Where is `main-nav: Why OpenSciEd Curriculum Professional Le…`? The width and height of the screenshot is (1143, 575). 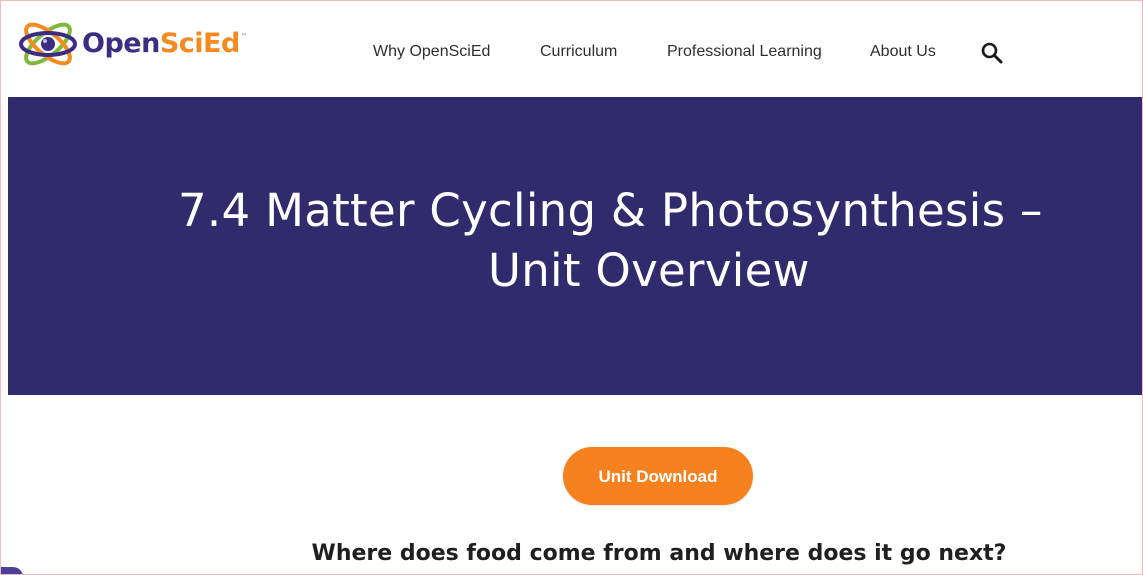
main-nav: Why OpenSciEd Curriculum Professional Le… is located at coordinates (571, 52).